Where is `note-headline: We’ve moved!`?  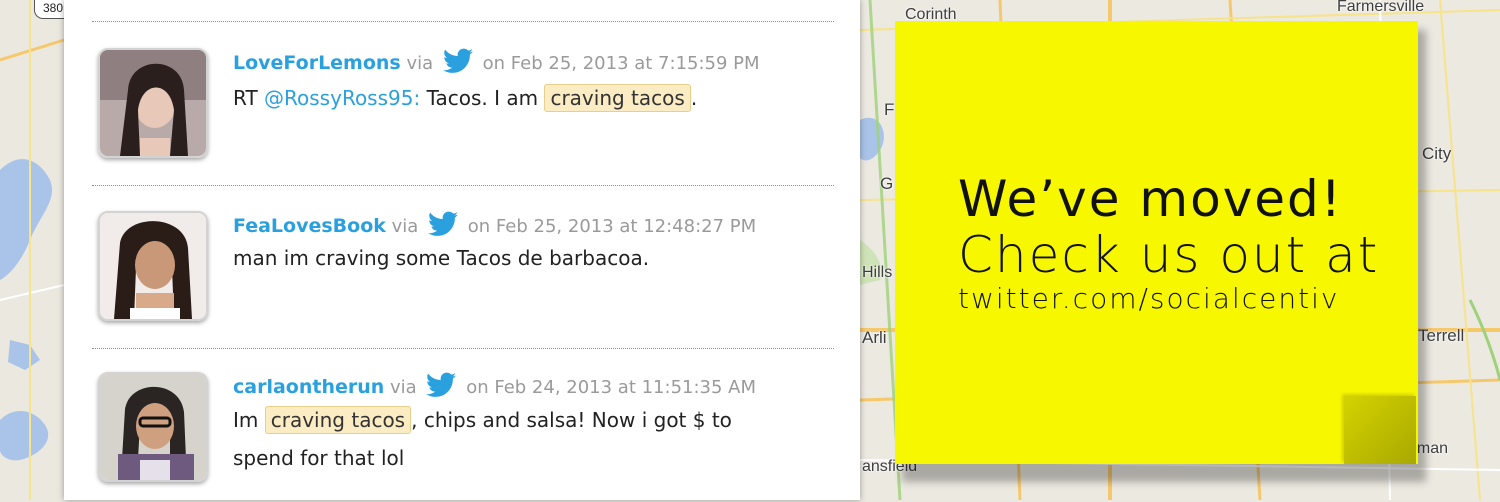
note-headline: We’ve moved! is located at coordinates (1150, 199).